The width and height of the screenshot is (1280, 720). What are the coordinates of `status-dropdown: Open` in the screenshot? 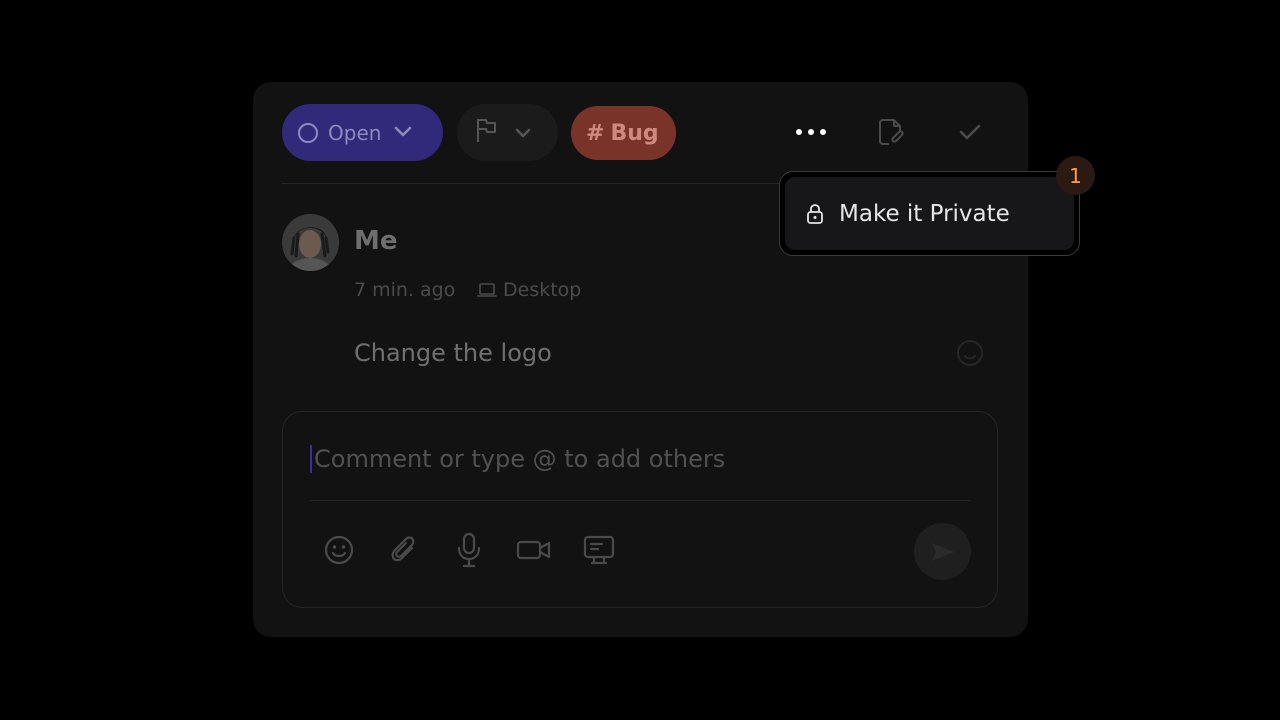 It's located at (362, 132).